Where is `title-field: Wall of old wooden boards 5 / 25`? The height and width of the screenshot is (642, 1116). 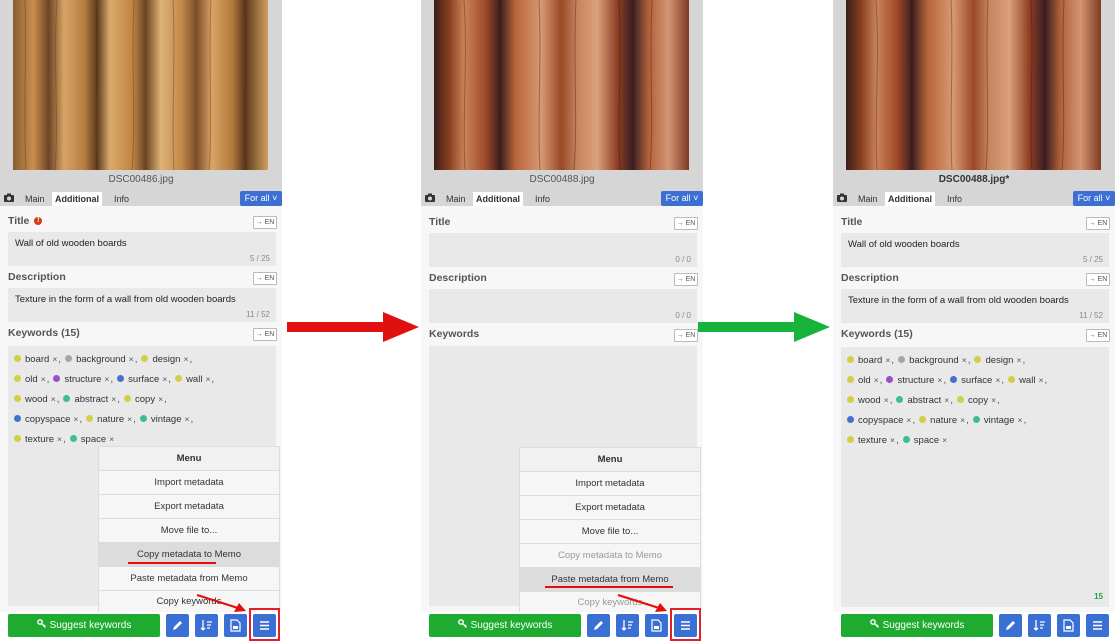 title-field: Wall of old wooden boards 5 / 25 is located at coordinates (975, 250).